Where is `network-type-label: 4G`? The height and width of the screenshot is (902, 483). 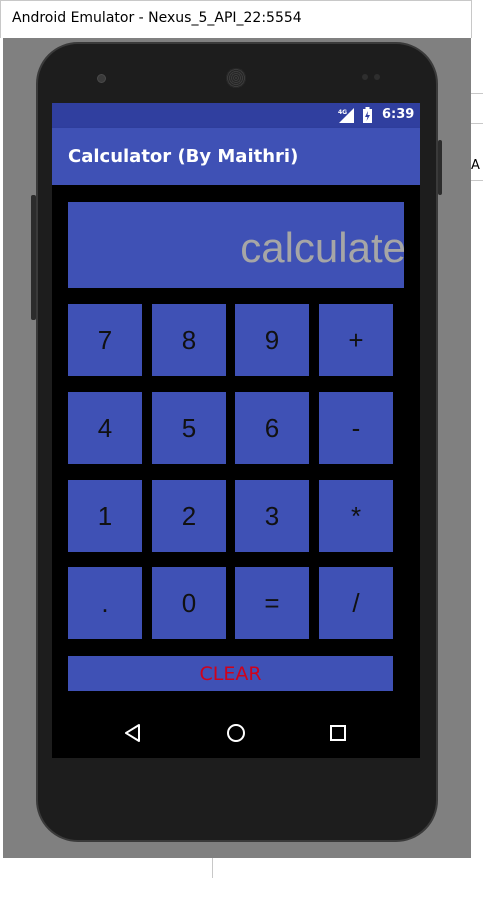 network-type-label: 4G is located at coordinates (342, 112).